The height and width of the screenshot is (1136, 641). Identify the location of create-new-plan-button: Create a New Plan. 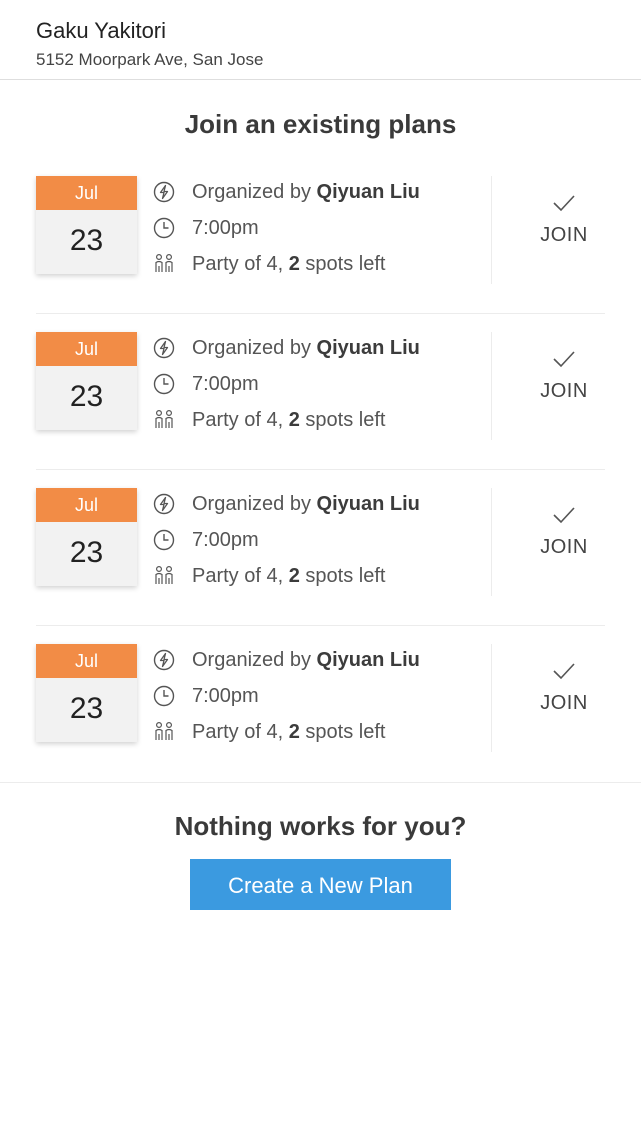
(320, 884).